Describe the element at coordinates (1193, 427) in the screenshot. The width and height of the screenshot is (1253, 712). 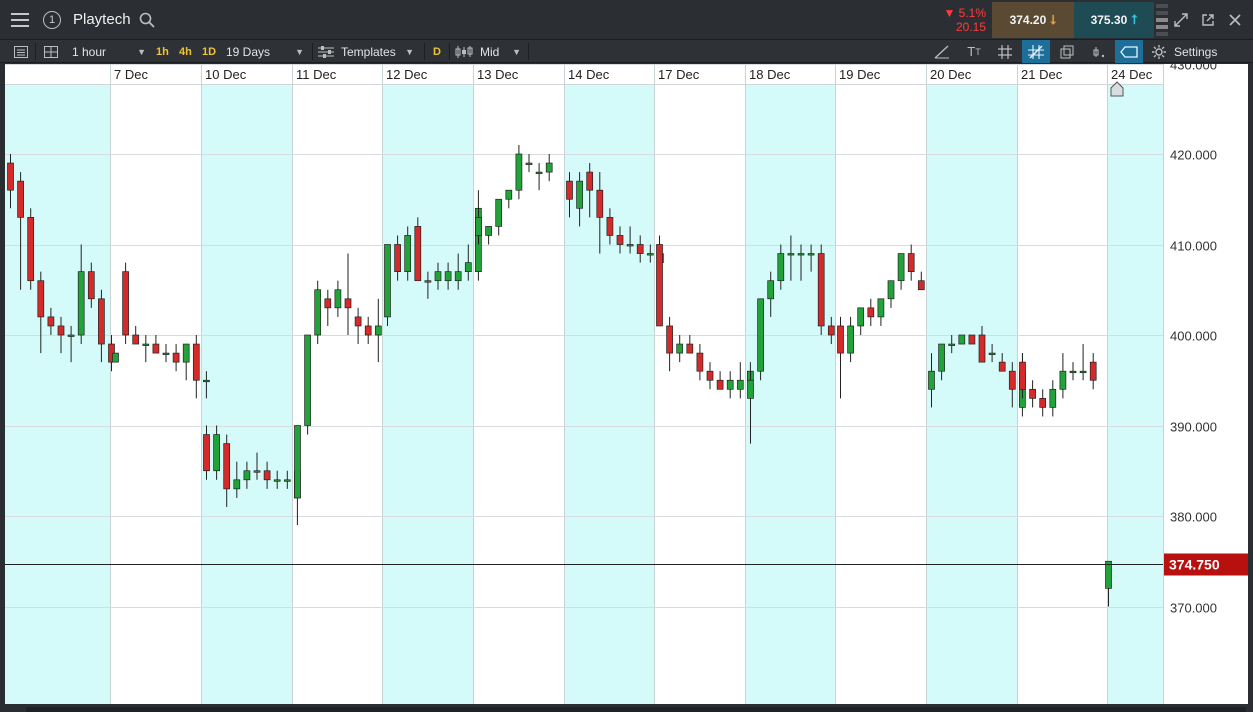
I see `y-tick-label: 390.000` at that location.